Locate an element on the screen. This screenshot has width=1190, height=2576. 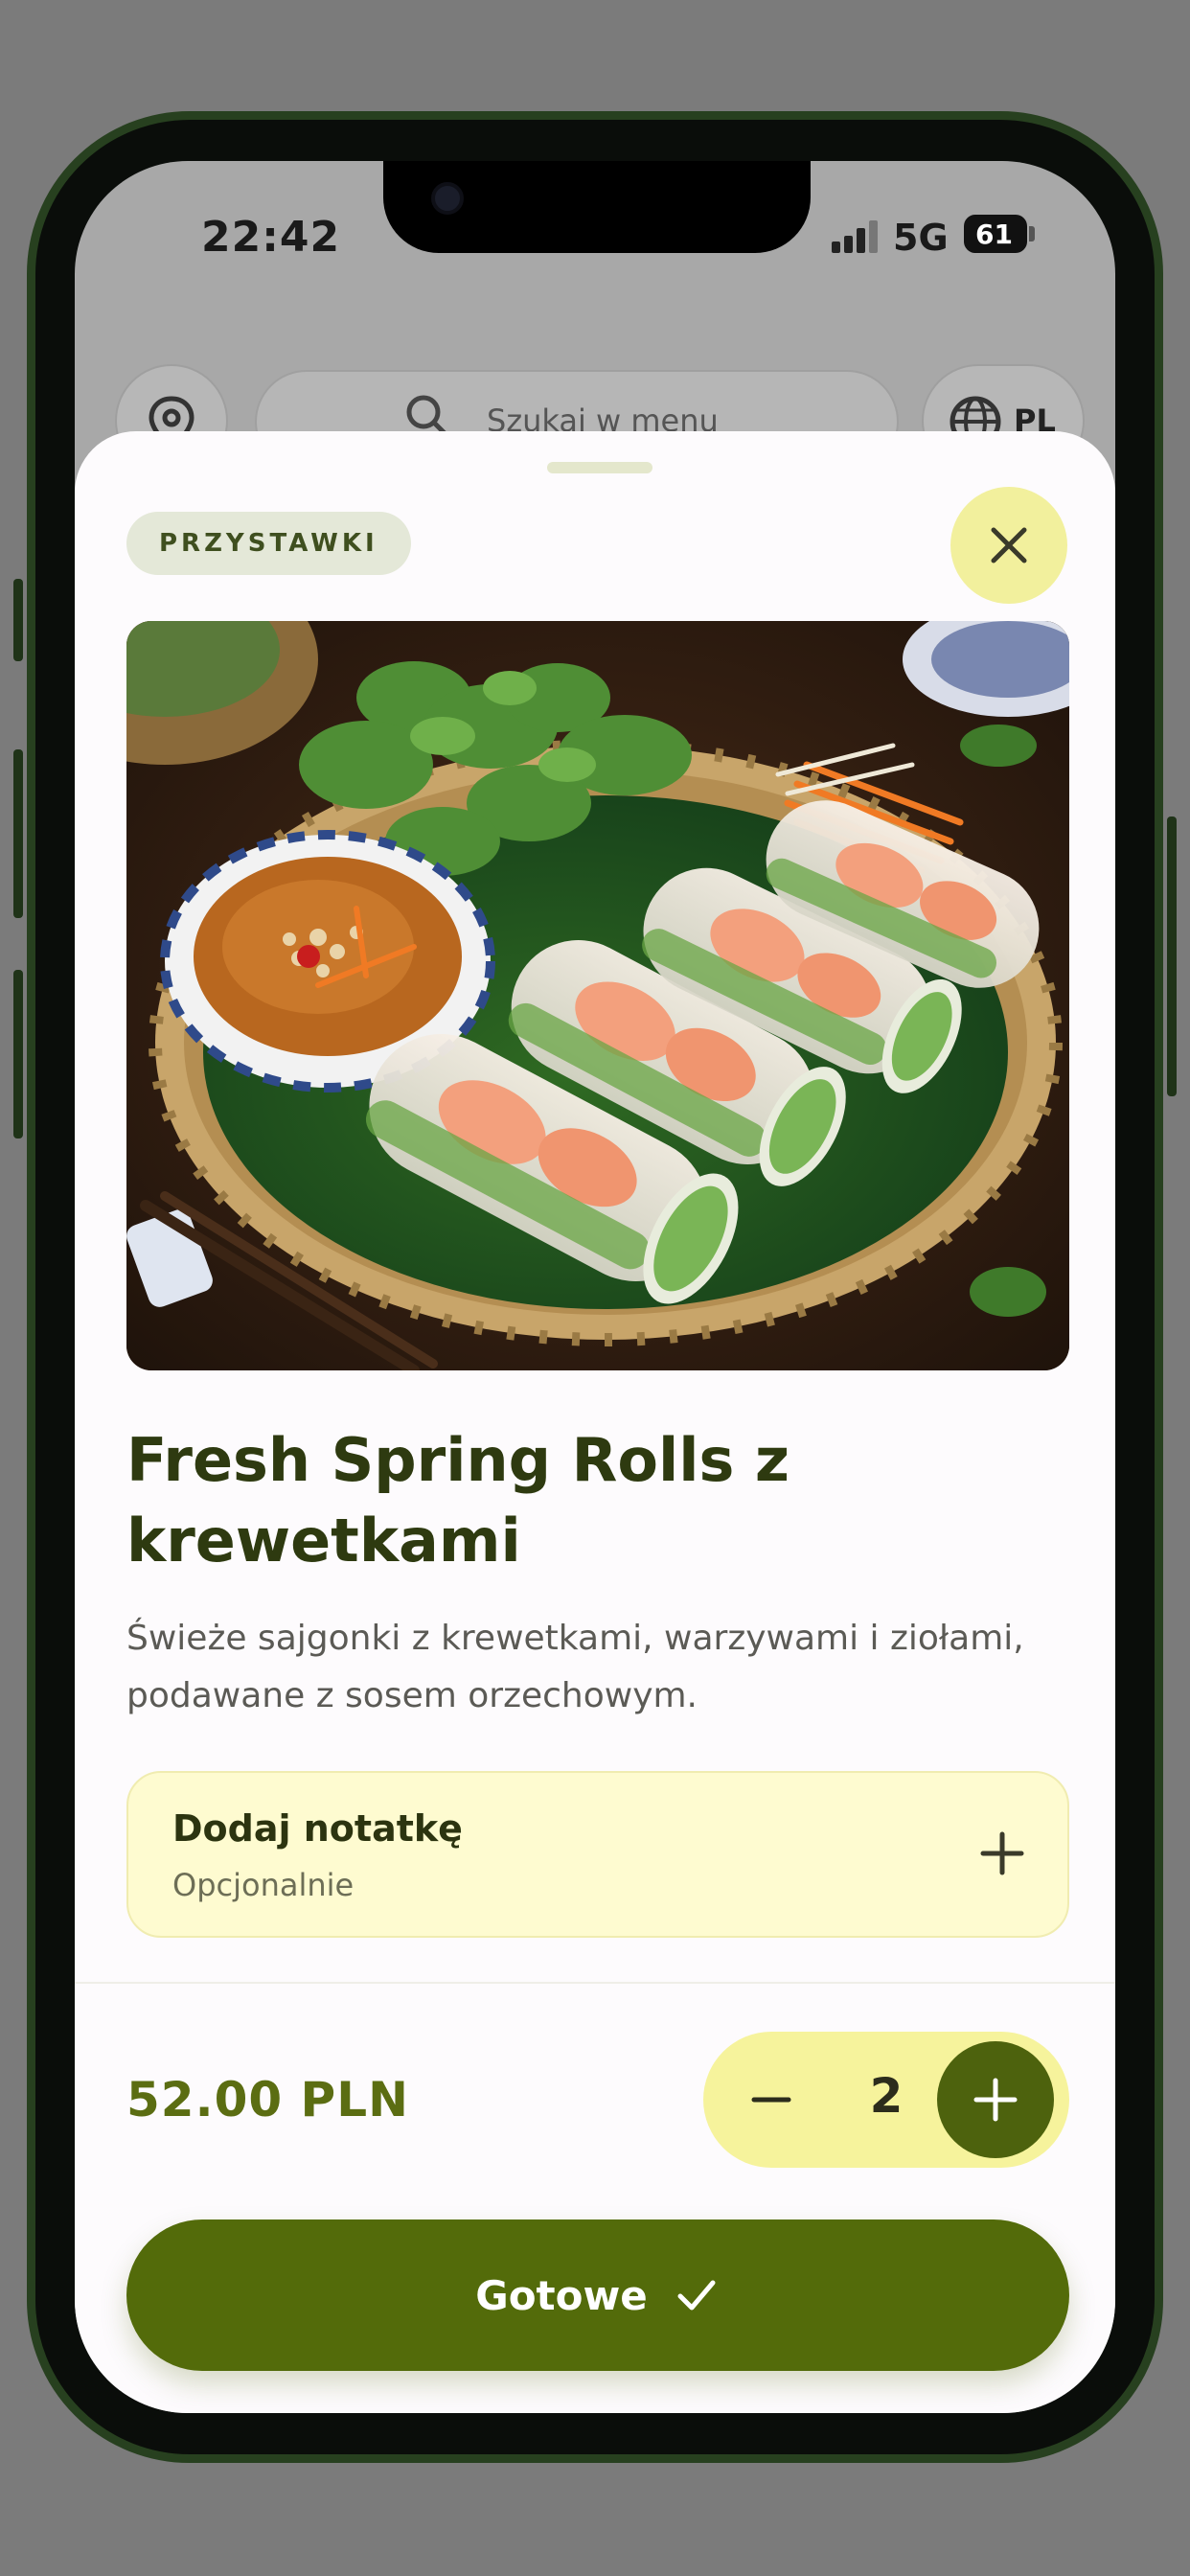
status-bar: 22:42 5G 61 is located at coordinates (595, 228).